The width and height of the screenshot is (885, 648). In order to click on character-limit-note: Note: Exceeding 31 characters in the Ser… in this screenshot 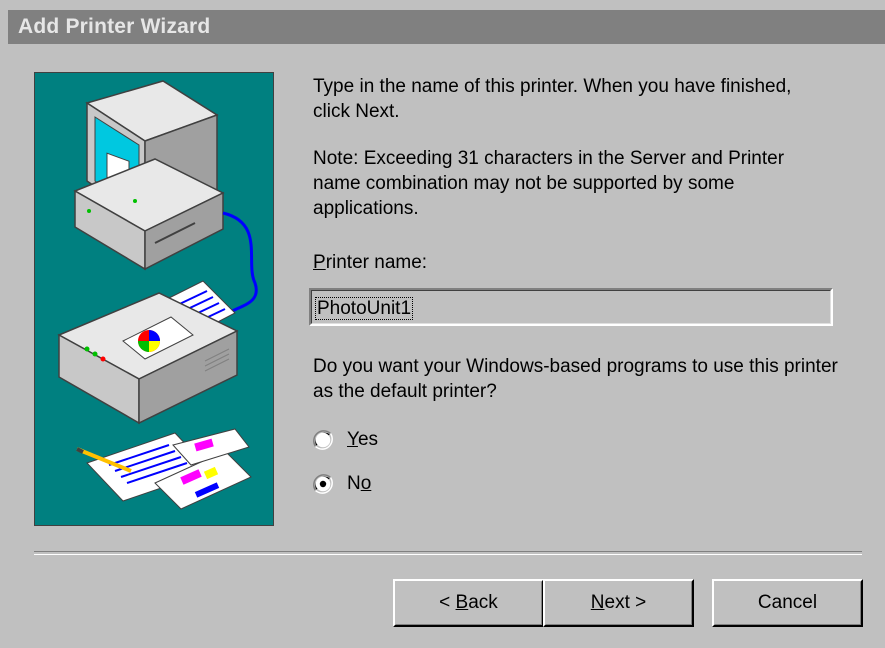, I will do `click(549, 183)`.